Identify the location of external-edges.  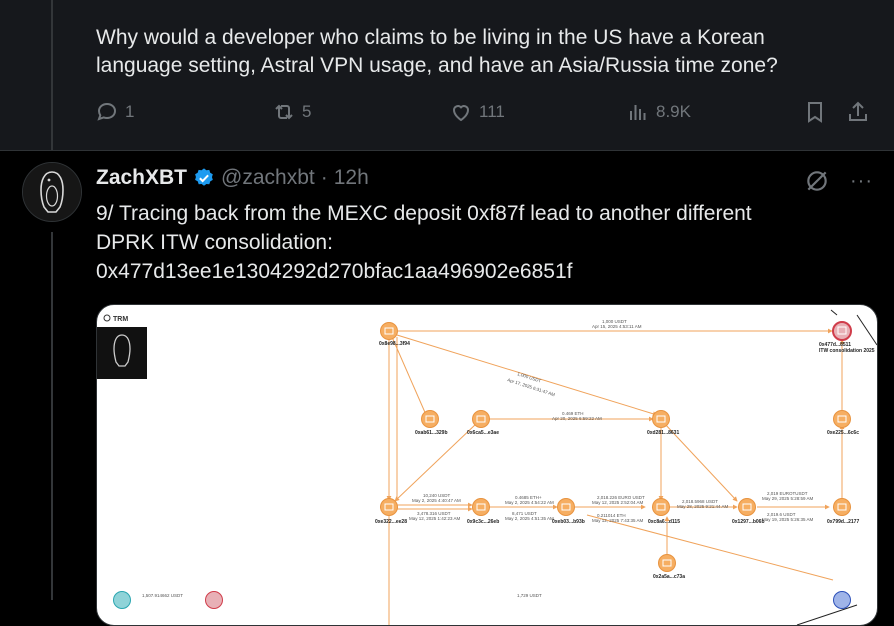
(836, 467).